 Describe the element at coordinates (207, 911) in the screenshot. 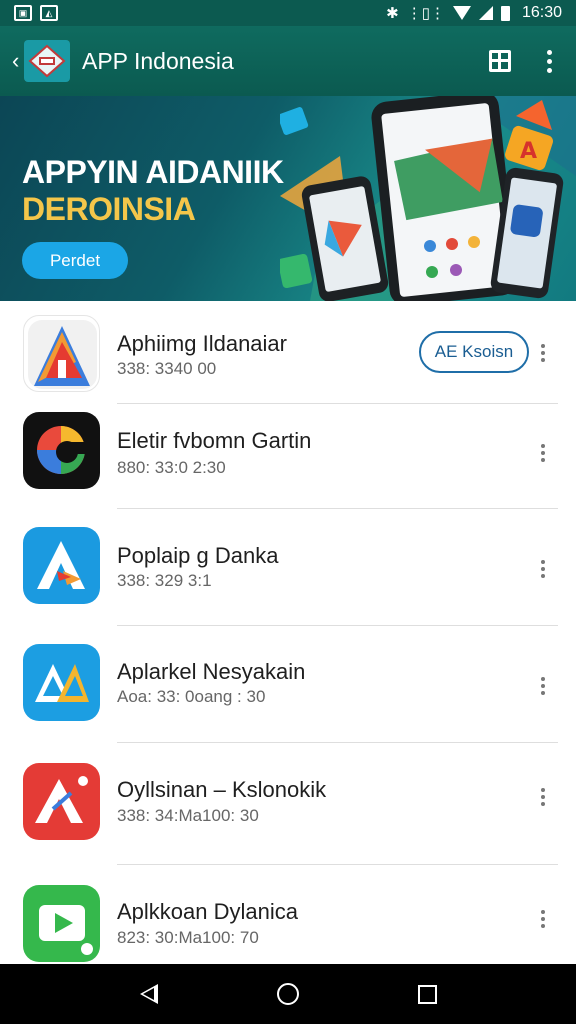

I see `app-name: Aplkkoan Dylanica` at that location.